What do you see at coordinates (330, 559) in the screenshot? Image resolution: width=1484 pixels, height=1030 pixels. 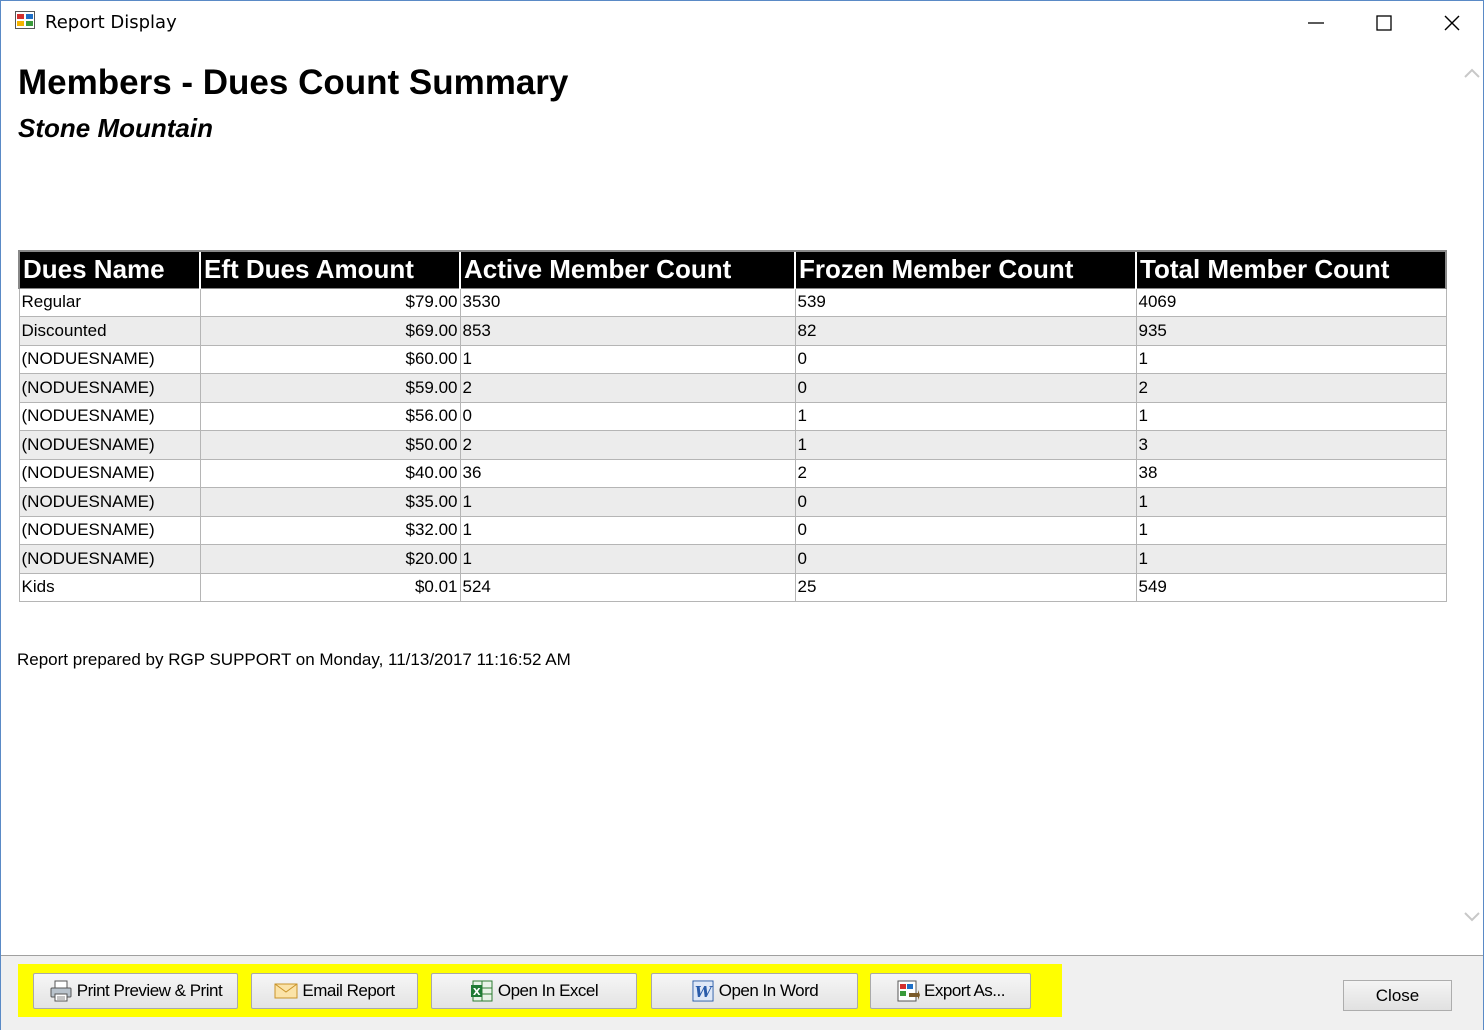 I see `eft-dues-amount-cell: $20.00` at bounding box center [330, 559].